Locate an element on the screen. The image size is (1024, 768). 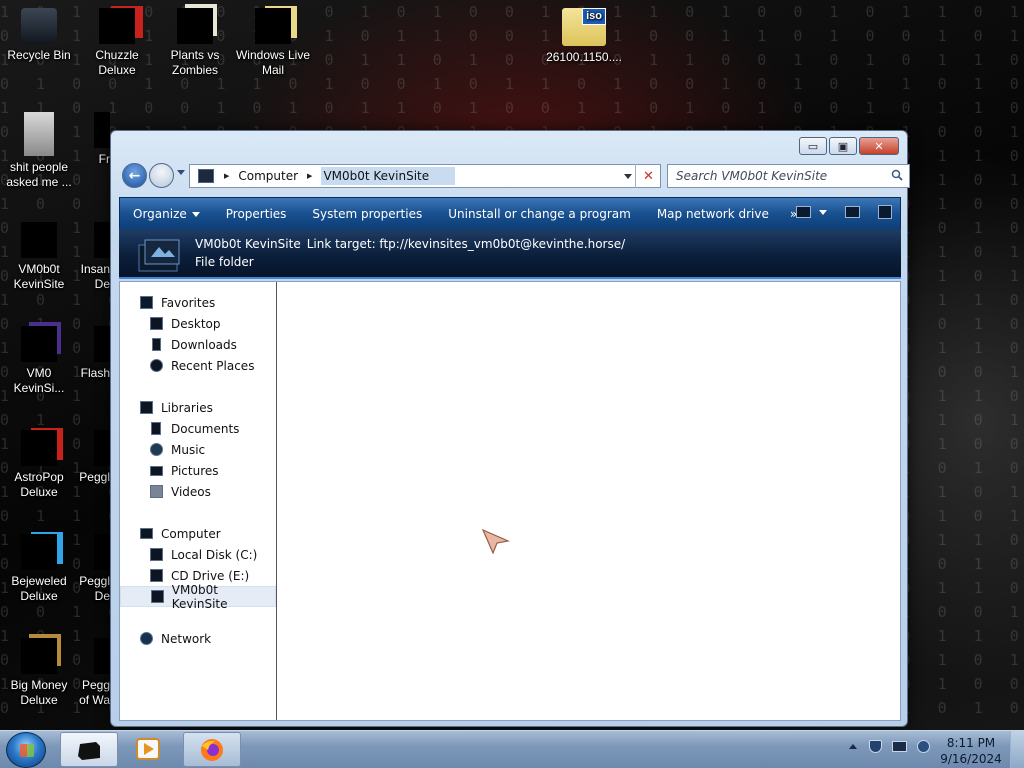
desktop-icon-label: Bejeweled Deluxe is located at coordinates (39, 588).